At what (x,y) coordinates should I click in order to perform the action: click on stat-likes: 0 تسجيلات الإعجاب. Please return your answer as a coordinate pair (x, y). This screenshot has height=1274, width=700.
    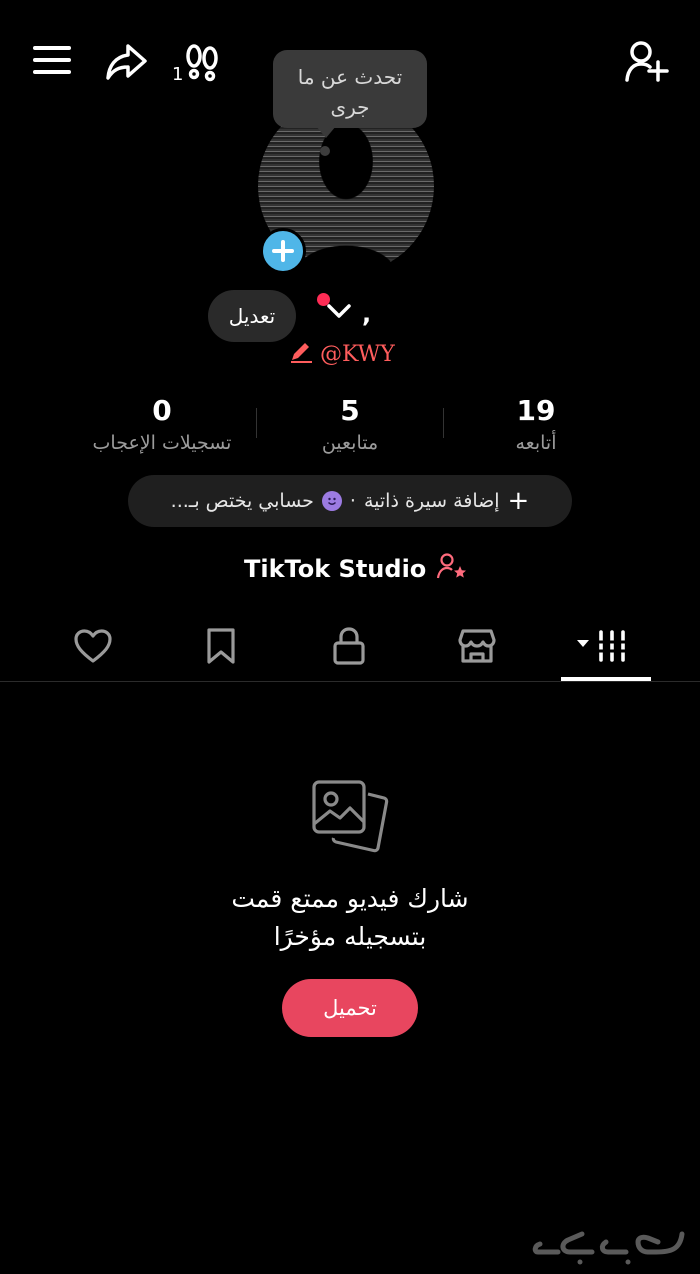
    Looking at the image, I should click on (162, 426).